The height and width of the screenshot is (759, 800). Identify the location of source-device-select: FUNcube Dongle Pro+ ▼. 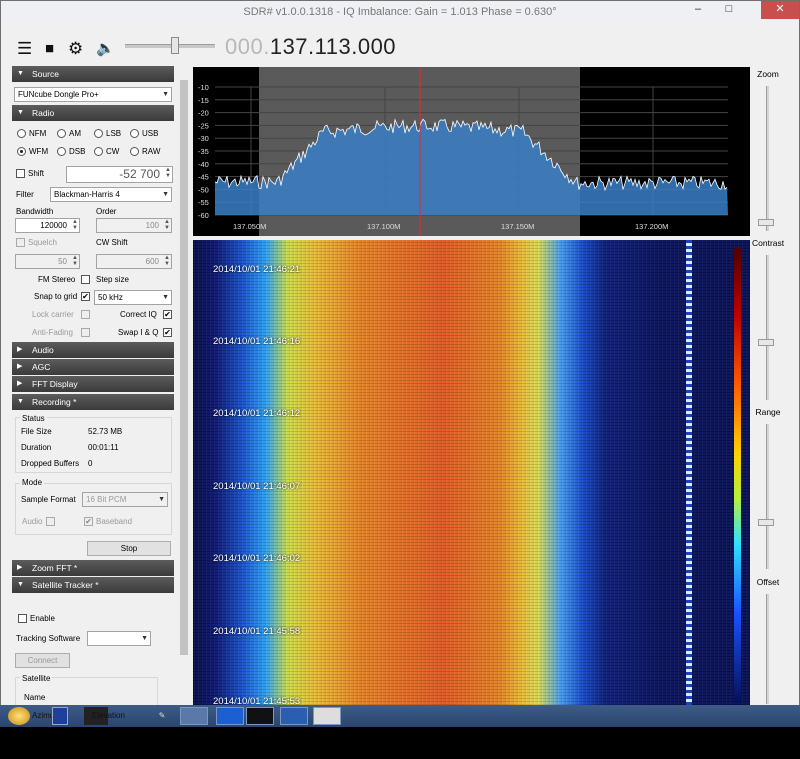
(93, 94).